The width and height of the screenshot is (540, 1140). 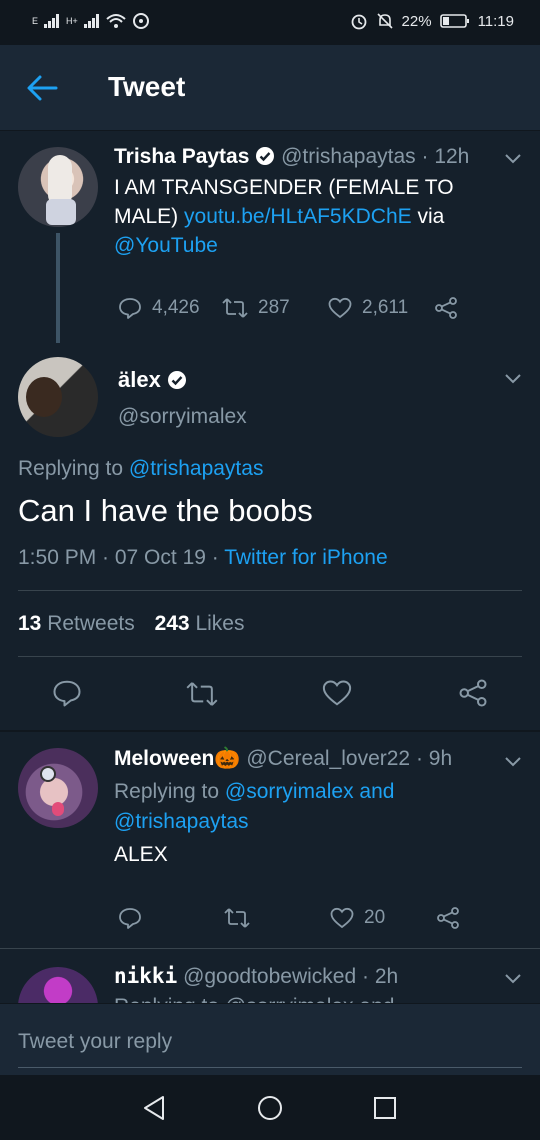 What do you see at coordinates (140, 21) in the screenshot?
I see `hotspot-icon` at bounding box center [140, 21].